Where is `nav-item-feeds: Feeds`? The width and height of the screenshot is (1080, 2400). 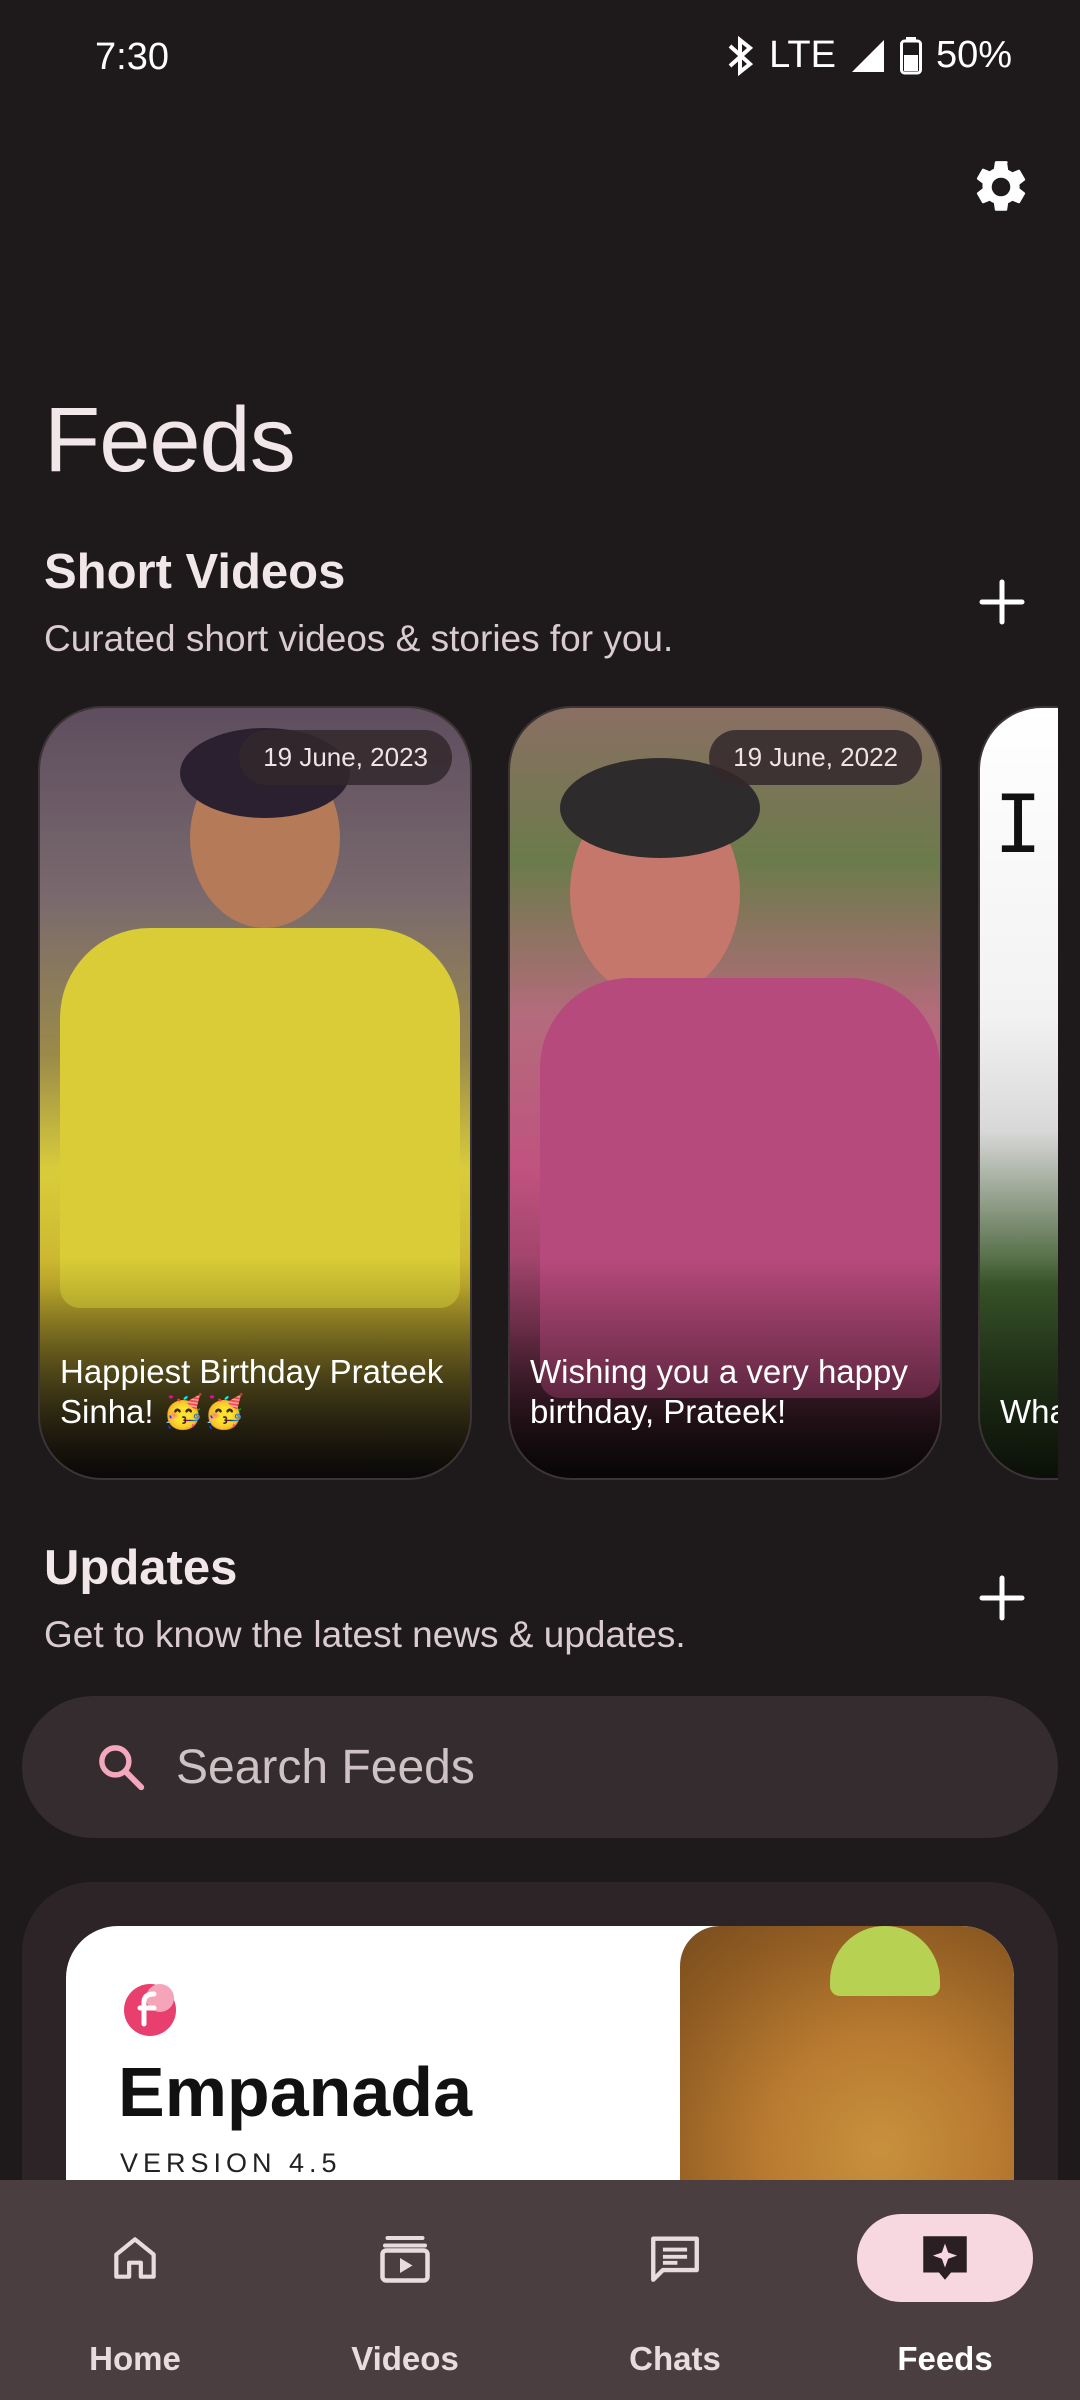
nav-item-feeds: Feeds is located at coordinates (945, 2290).